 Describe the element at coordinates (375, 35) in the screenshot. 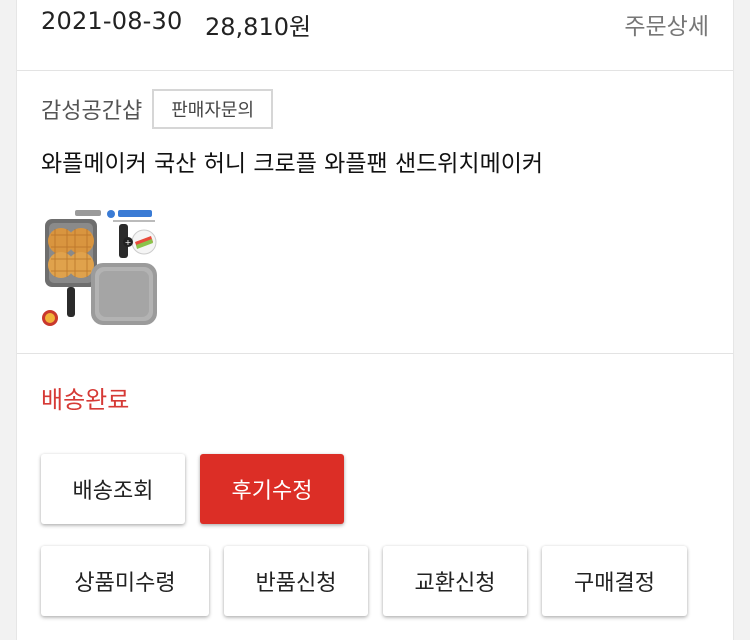

I see `order-header: 2021-08-30 28,810원 주문상세` at that location.